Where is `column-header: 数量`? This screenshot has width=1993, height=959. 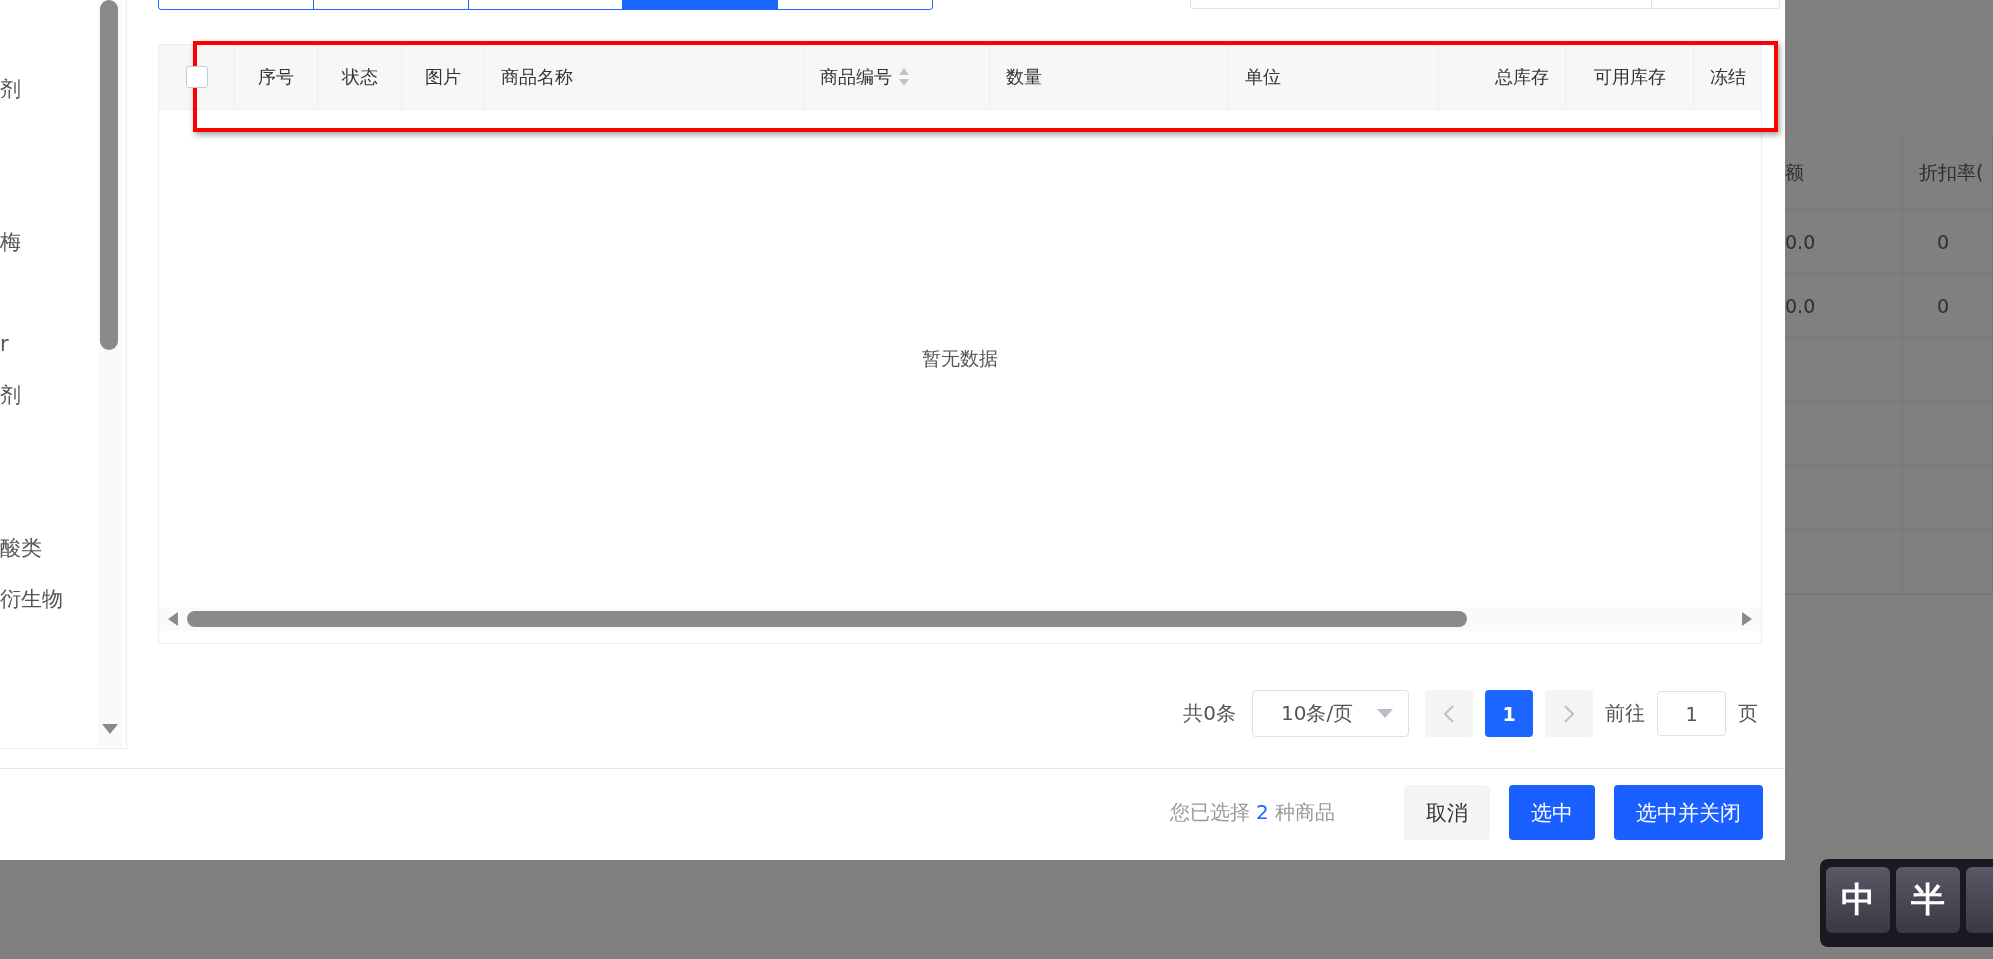 column-header: 数量 is located at coordinates (1024, 77).